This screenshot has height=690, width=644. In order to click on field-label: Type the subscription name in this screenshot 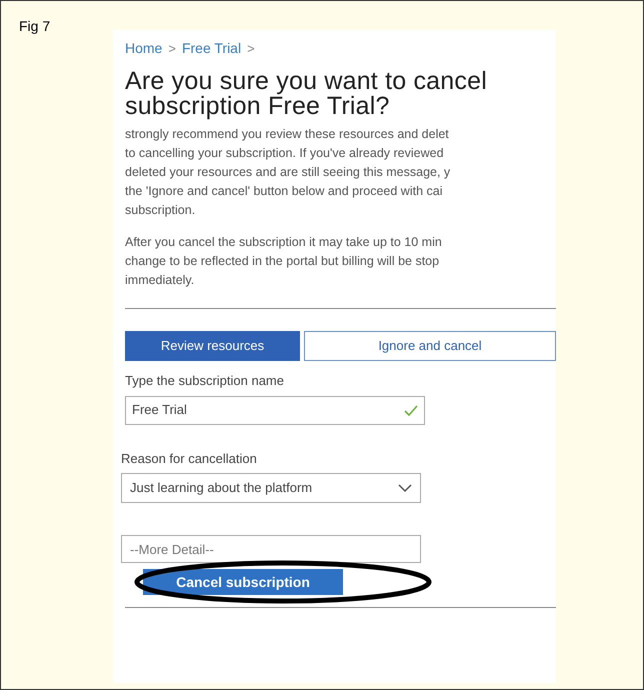, I will do `click(205, 381)`.